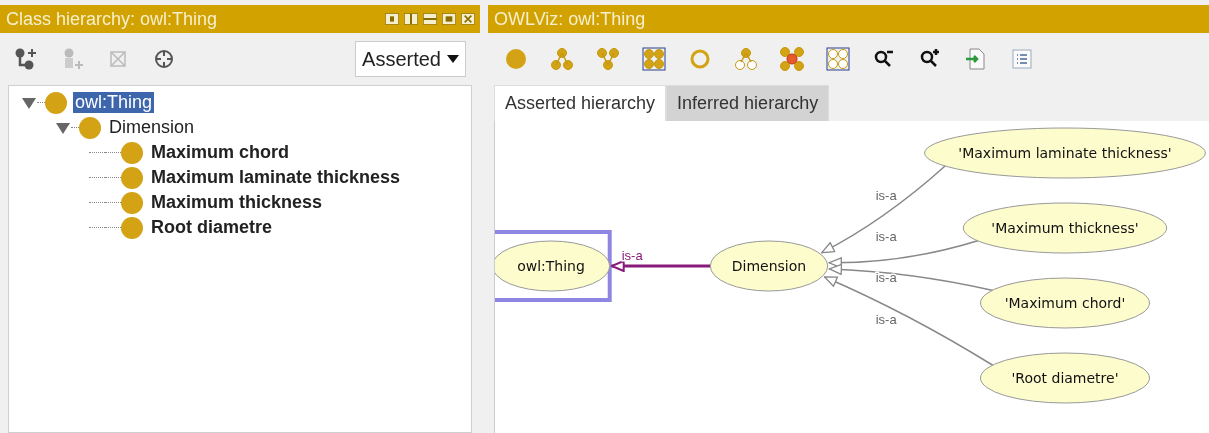  Describe the element at coordinates (1065, 228) in the screenshot. I see `class-node: 'Maximum thickness'` at that location.